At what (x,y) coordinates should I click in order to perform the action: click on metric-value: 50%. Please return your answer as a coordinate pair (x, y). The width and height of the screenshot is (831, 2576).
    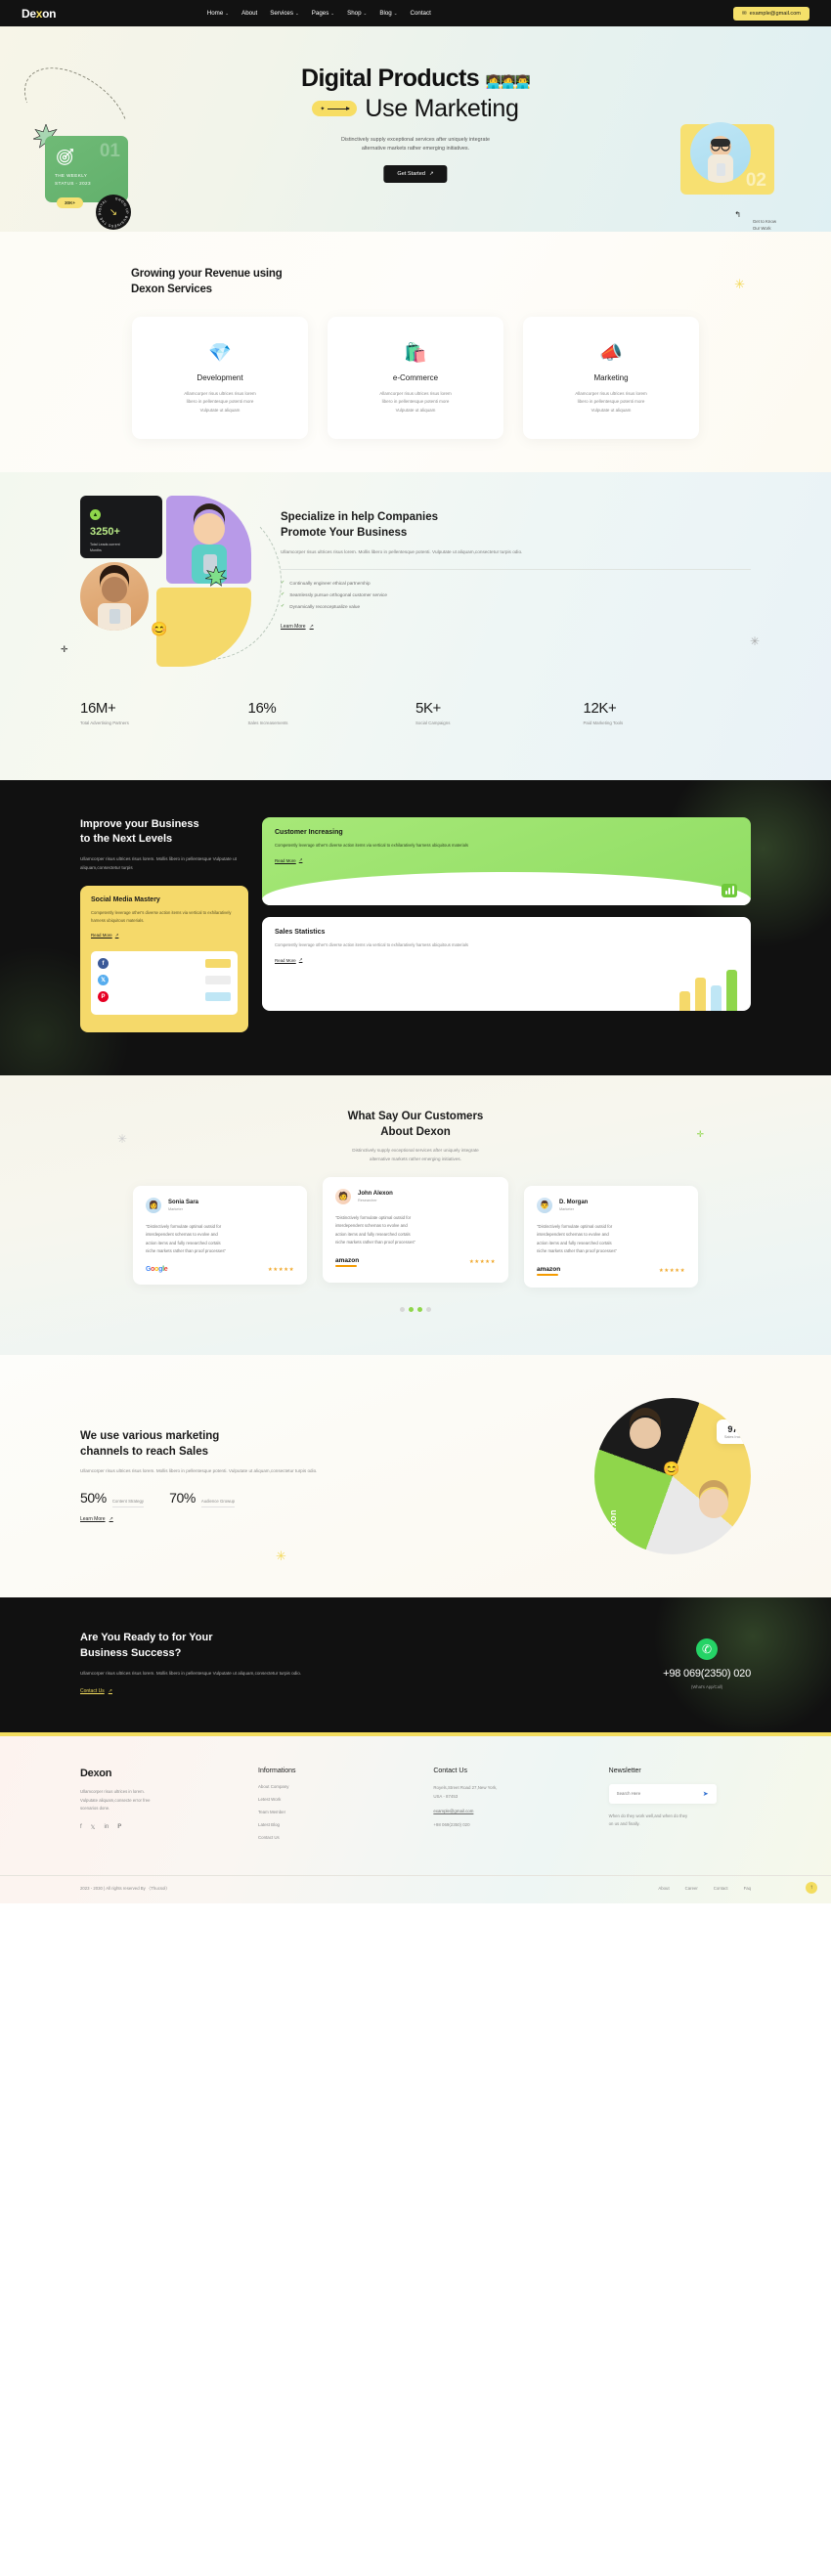
    Looking at the image, I should click on (93, 1498).